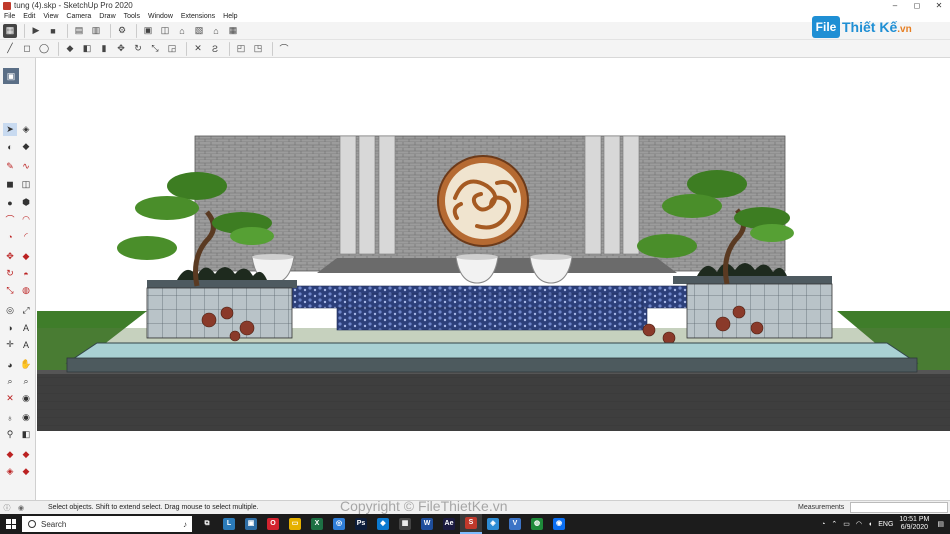 This screenshot has height=534, width=950. What do you see at coordinates (26, 471) in the screenshot?
I see `ruby-icon: ◆` at bounding box center [26, 471].